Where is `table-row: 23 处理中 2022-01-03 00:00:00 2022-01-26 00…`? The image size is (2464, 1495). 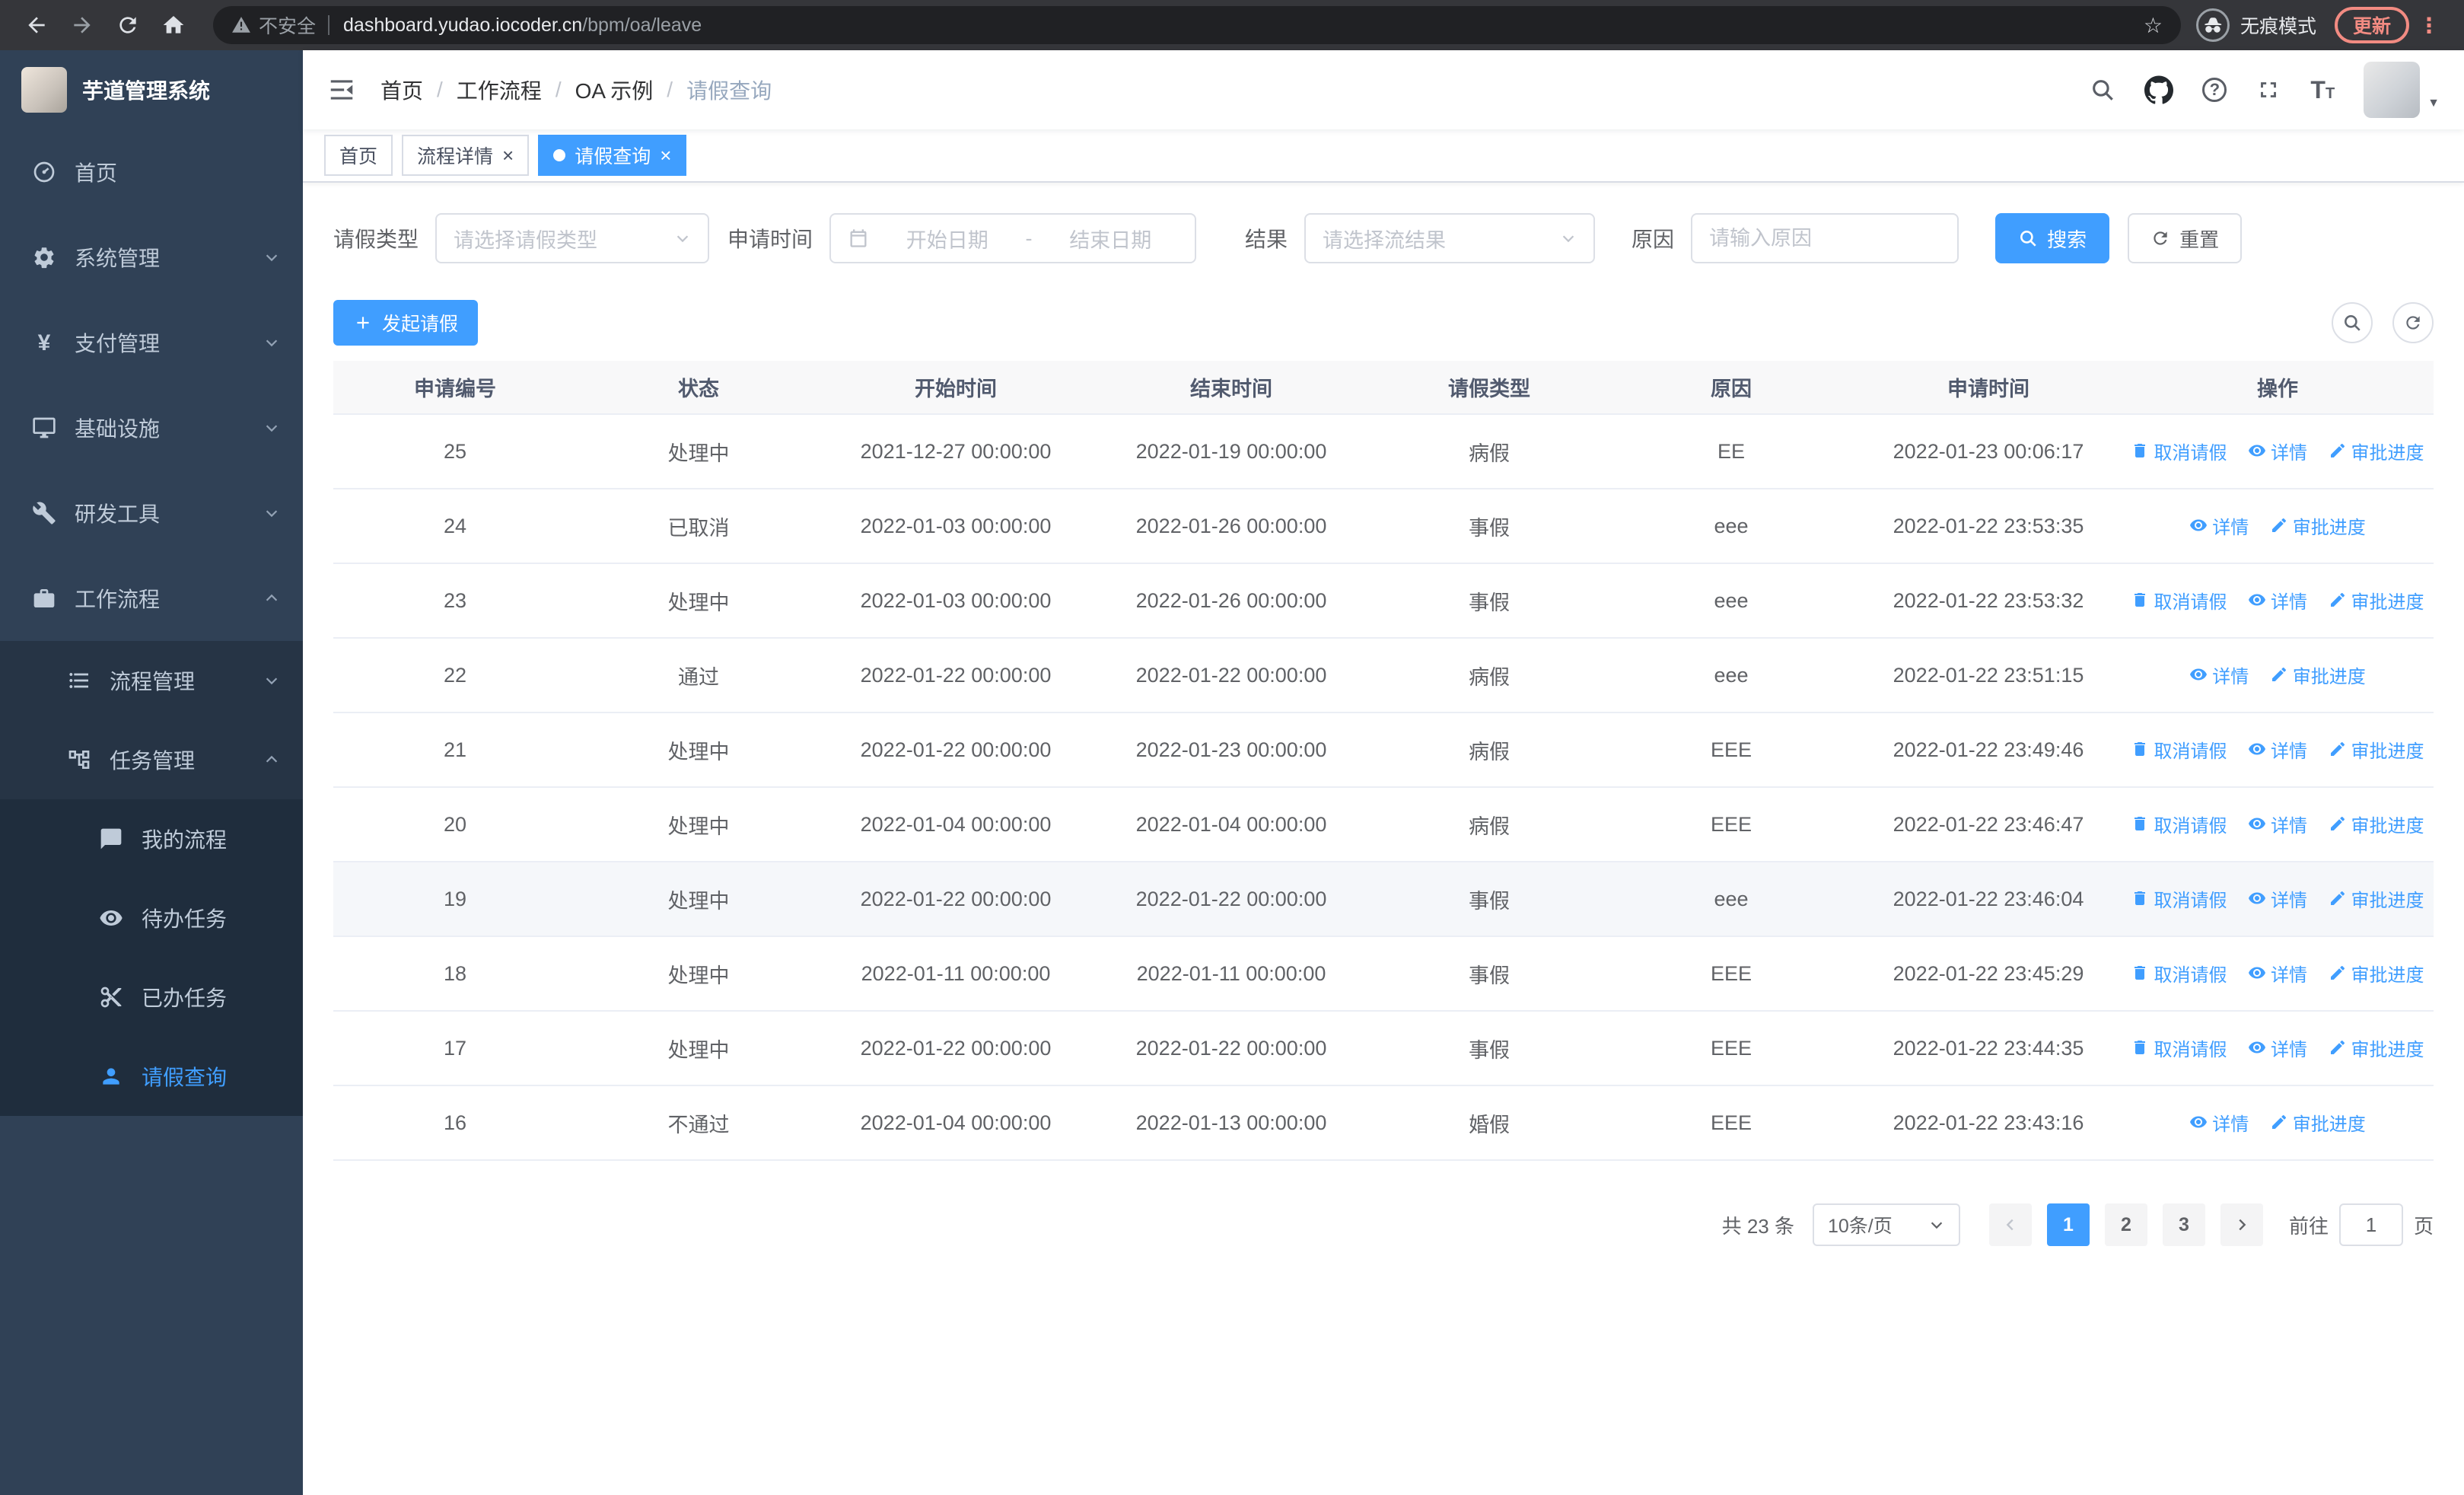 table-row: 23 处理中 2022-01-03 00:00:00 2022-01-26 00… is located at coordinates (1383, 601).